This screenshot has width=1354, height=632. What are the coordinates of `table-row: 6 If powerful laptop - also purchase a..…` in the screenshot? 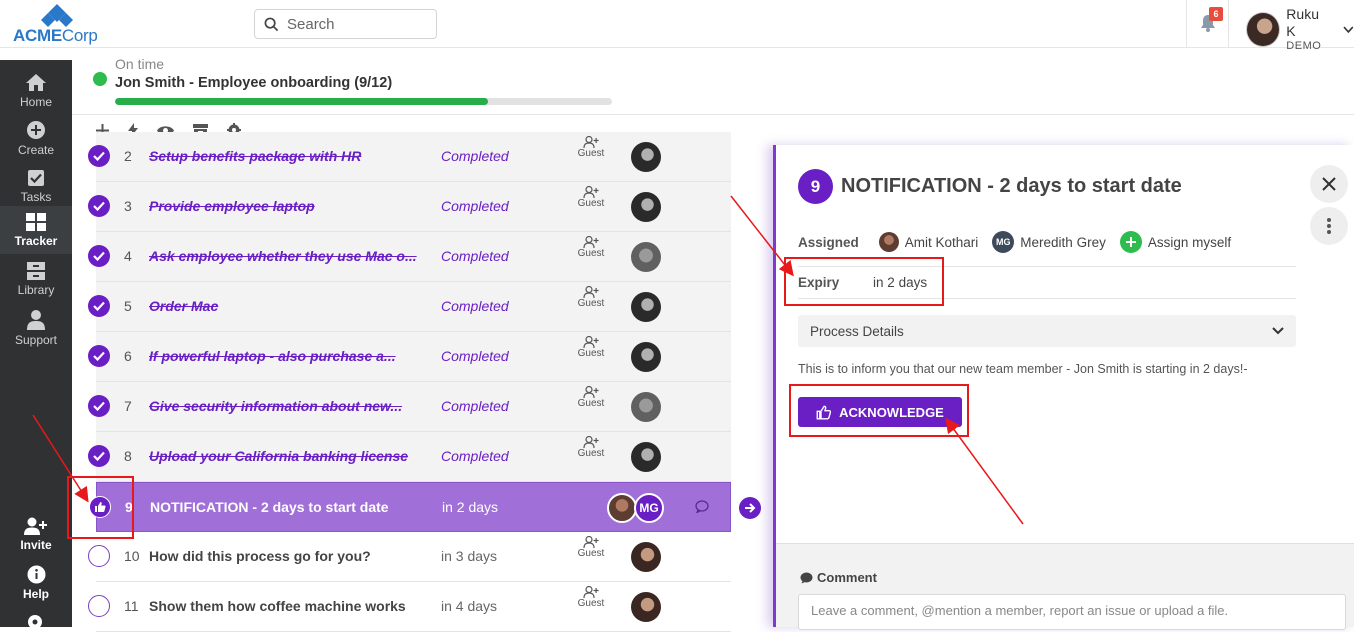 It's located at (409, 357).